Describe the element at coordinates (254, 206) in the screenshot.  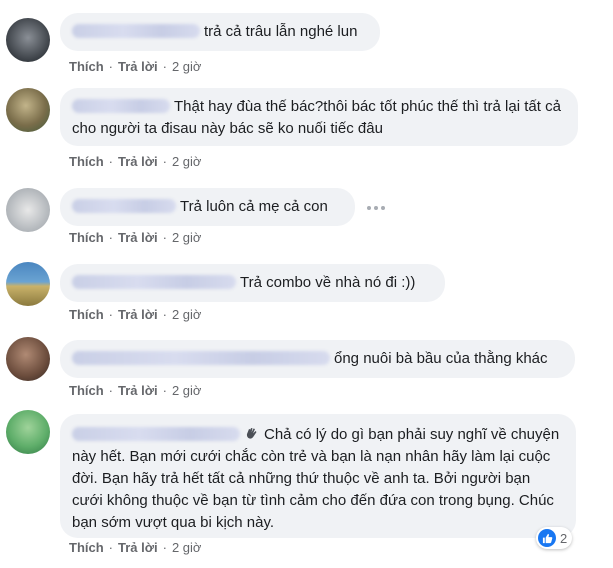
I see `comment-text: Trả luôn cả mẹ cả con` at that location.